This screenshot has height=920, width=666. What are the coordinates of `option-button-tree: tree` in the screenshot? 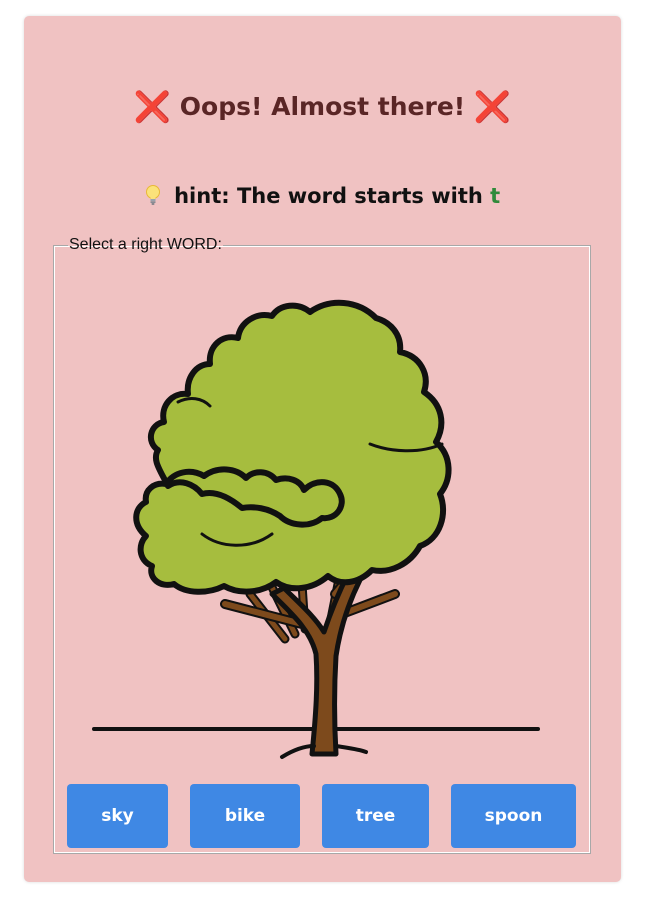 It's located at (375, 816).